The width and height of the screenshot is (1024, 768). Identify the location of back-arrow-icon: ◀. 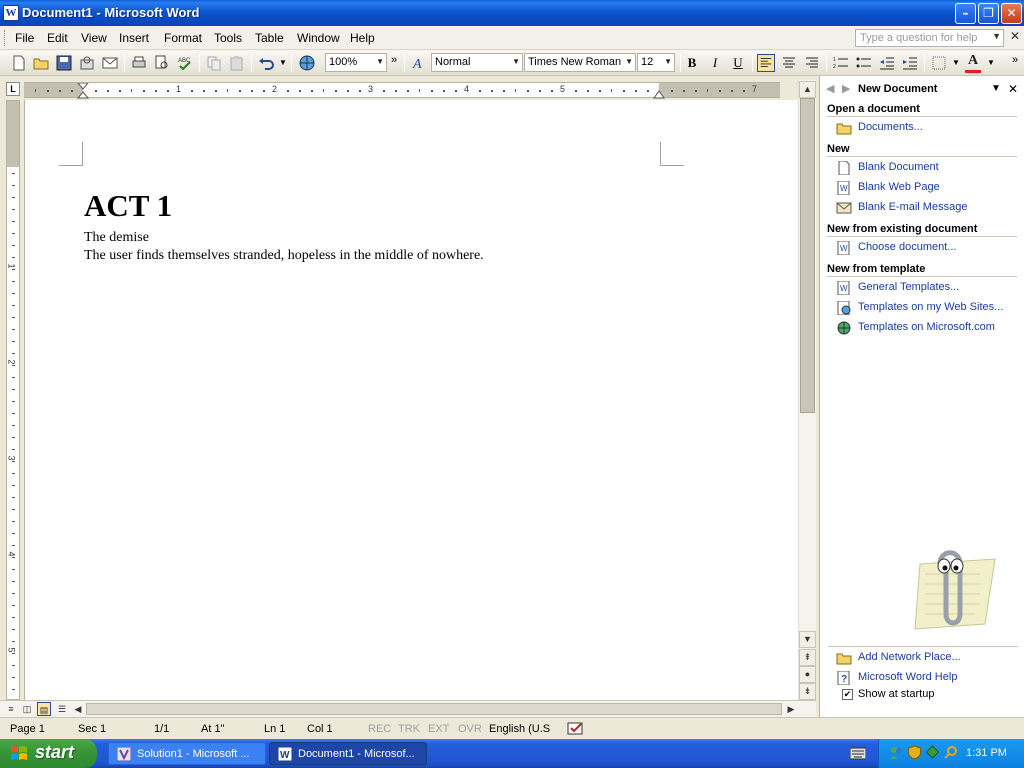
(830, 88).